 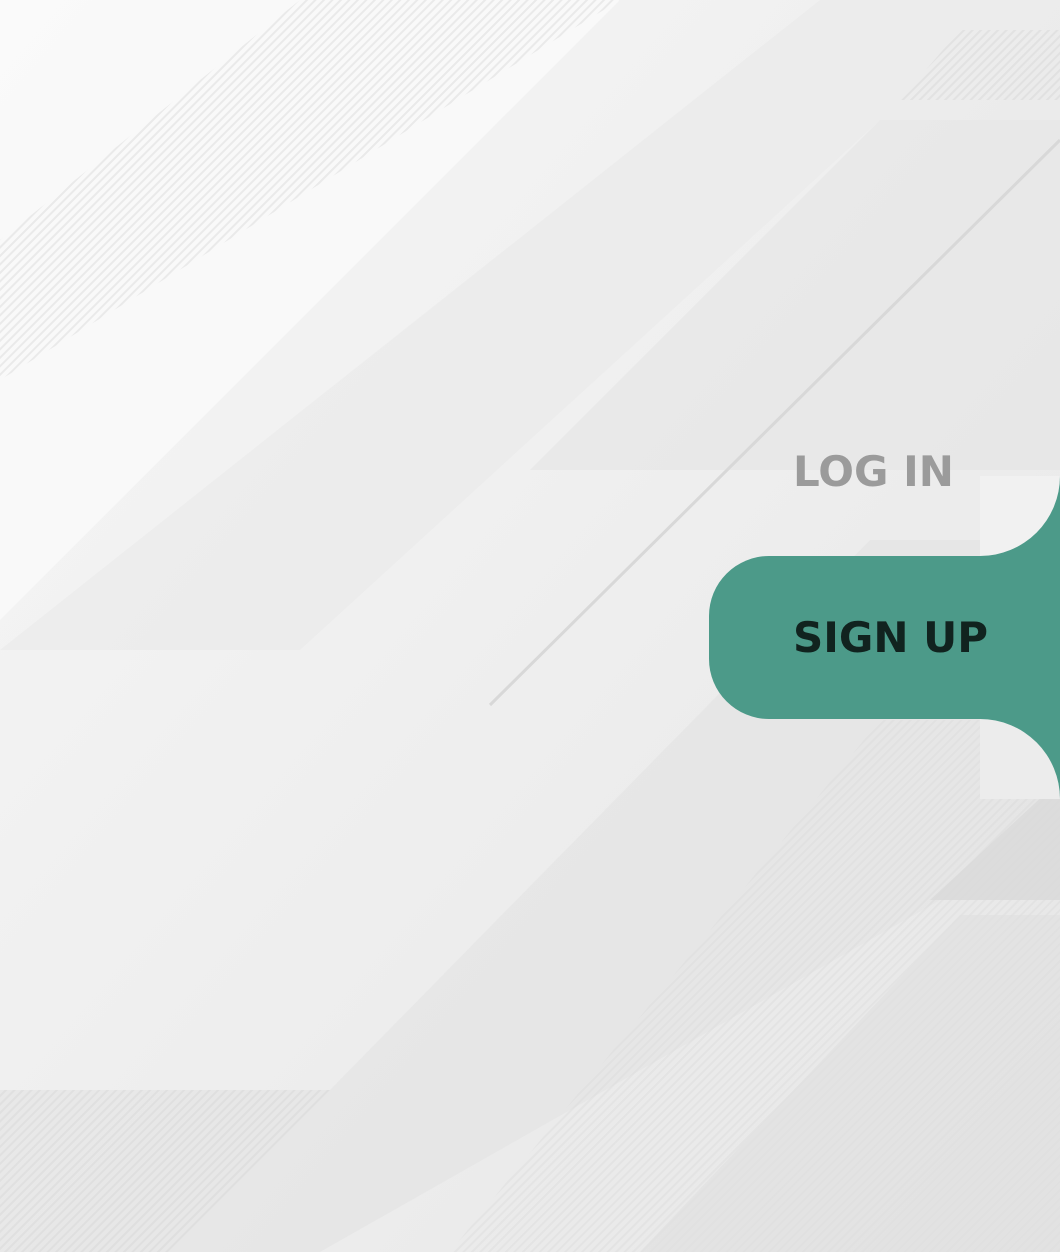 I want to click on active-tab-bottom-corner, so click(x=1020, y=759).